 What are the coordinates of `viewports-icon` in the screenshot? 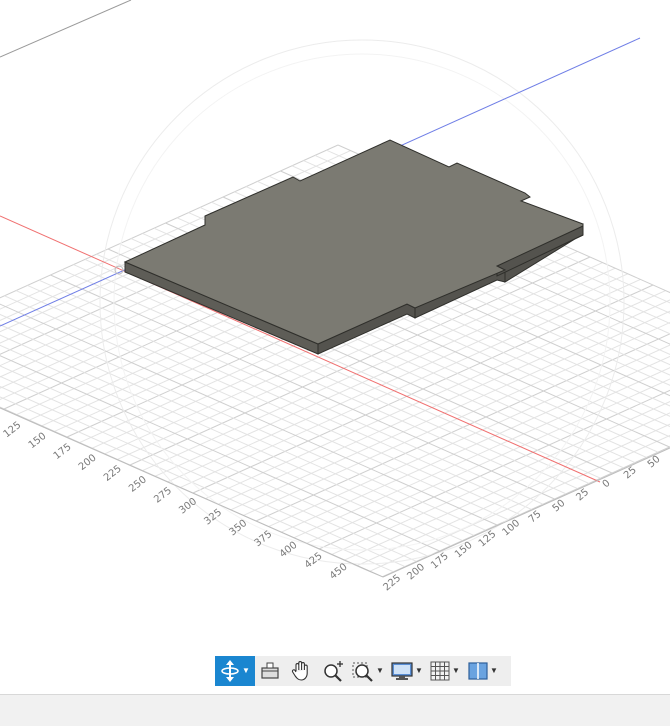 It's located at (478, 671).